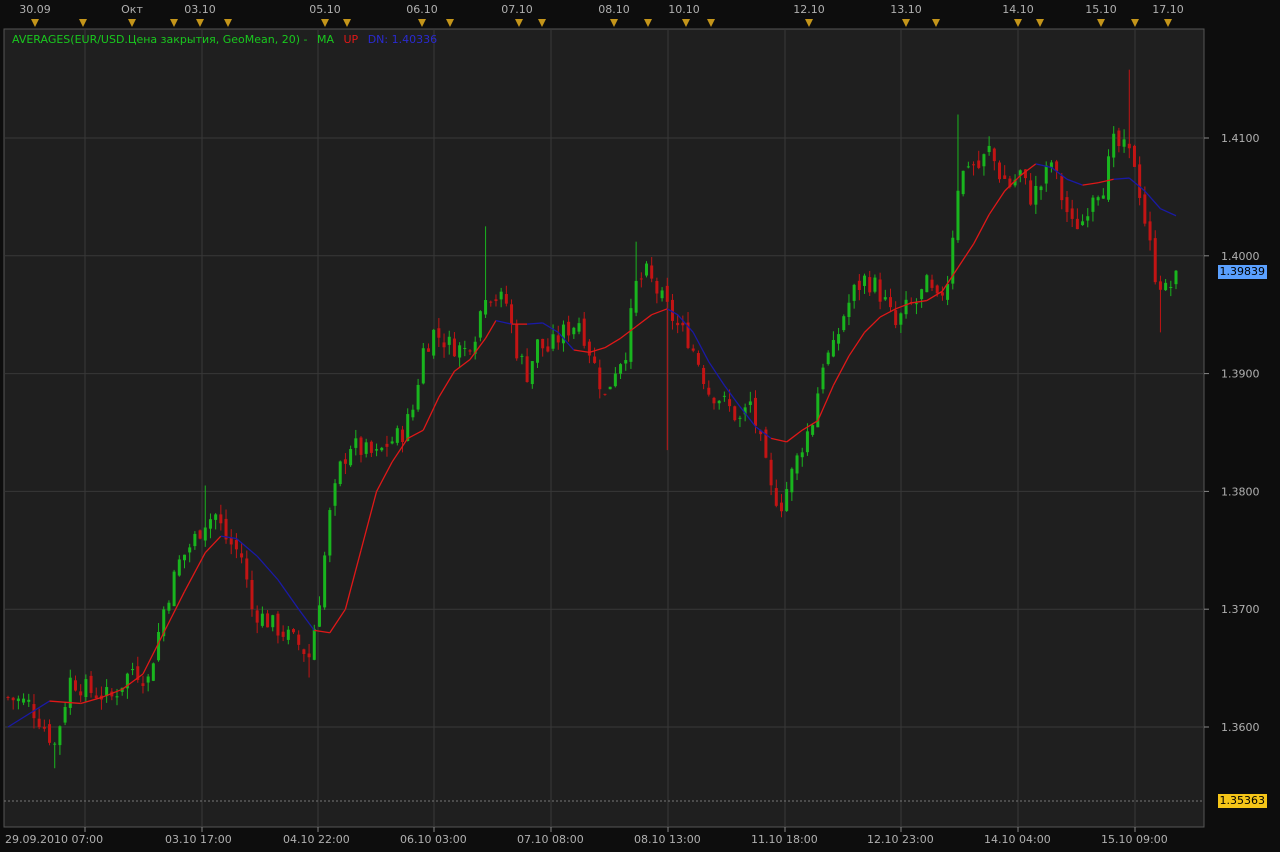 This screenshot has height=852, width=1280. Describe the element at coordinates (433, 839) in the screenshot. I see `x-tick-label: 06.10 03:00` at that location.